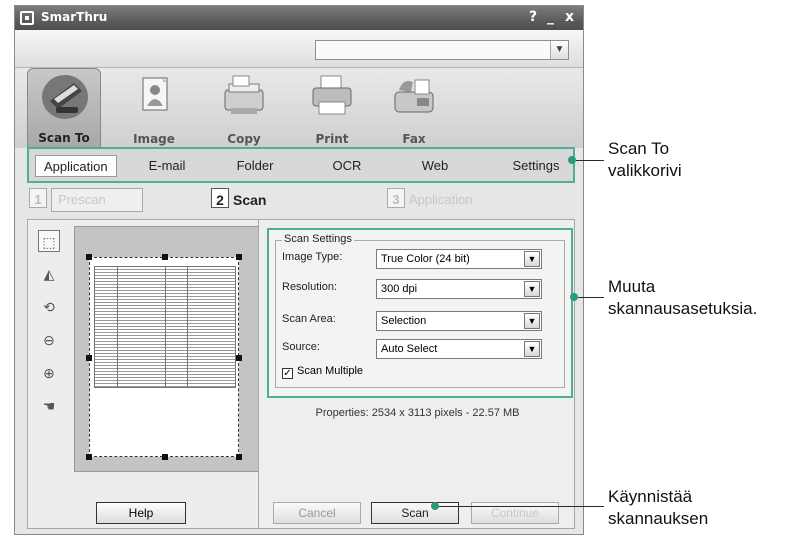 The image size is (807, 538). Describe the element at coordinates (155, 94) in the screenshot. I see `image-icon` at that location.